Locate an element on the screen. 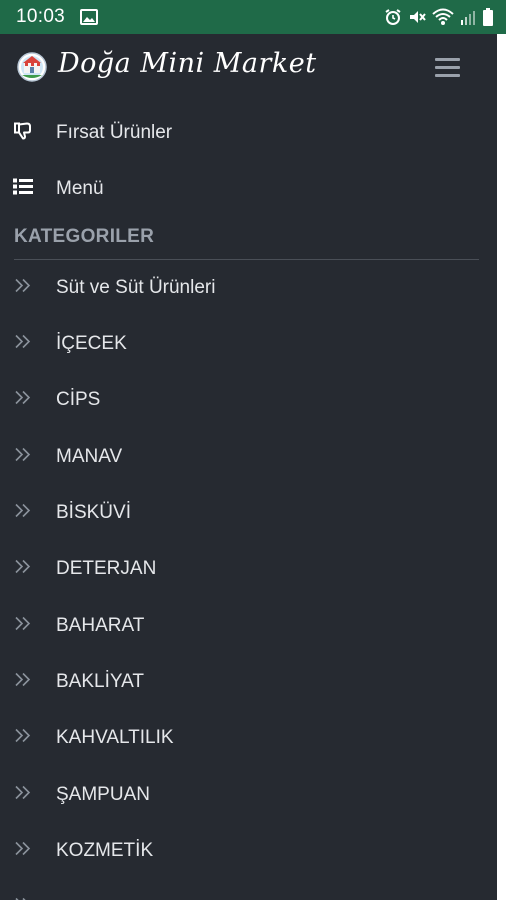 The width and height of the screenshot is (506, 900). wifi-icon is located at coordinates (443, 19).